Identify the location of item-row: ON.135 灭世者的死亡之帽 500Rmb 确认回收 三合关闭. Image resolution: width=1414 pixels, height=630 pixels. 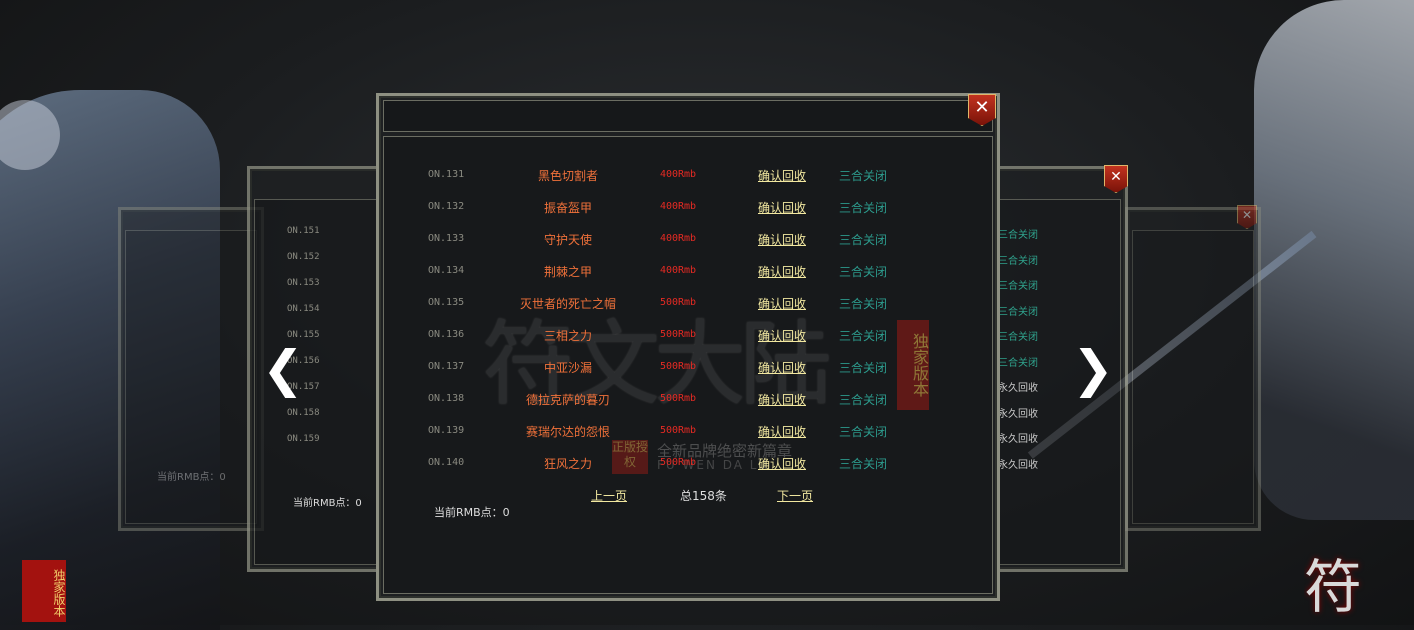
(663, 304).